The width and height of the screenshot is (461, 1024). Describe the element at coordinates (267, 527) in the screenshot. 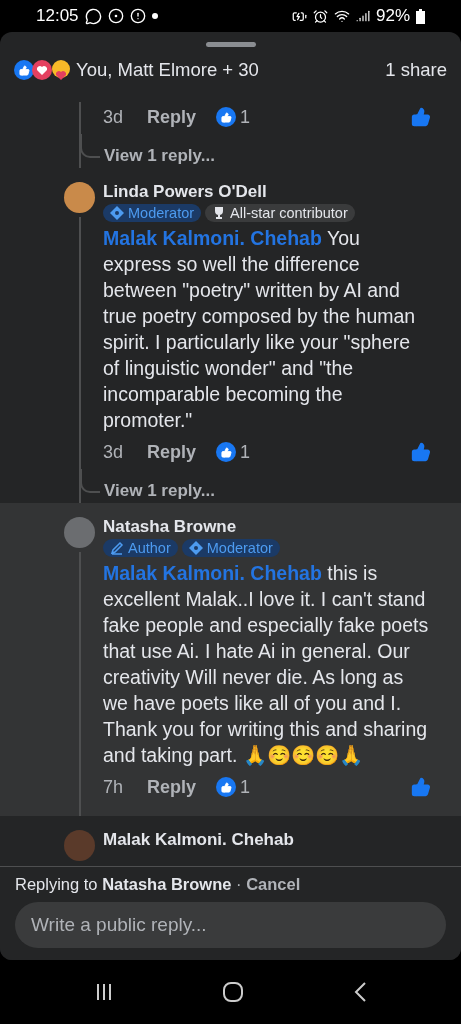

I see `author-name: Natasha Browne` at that location.